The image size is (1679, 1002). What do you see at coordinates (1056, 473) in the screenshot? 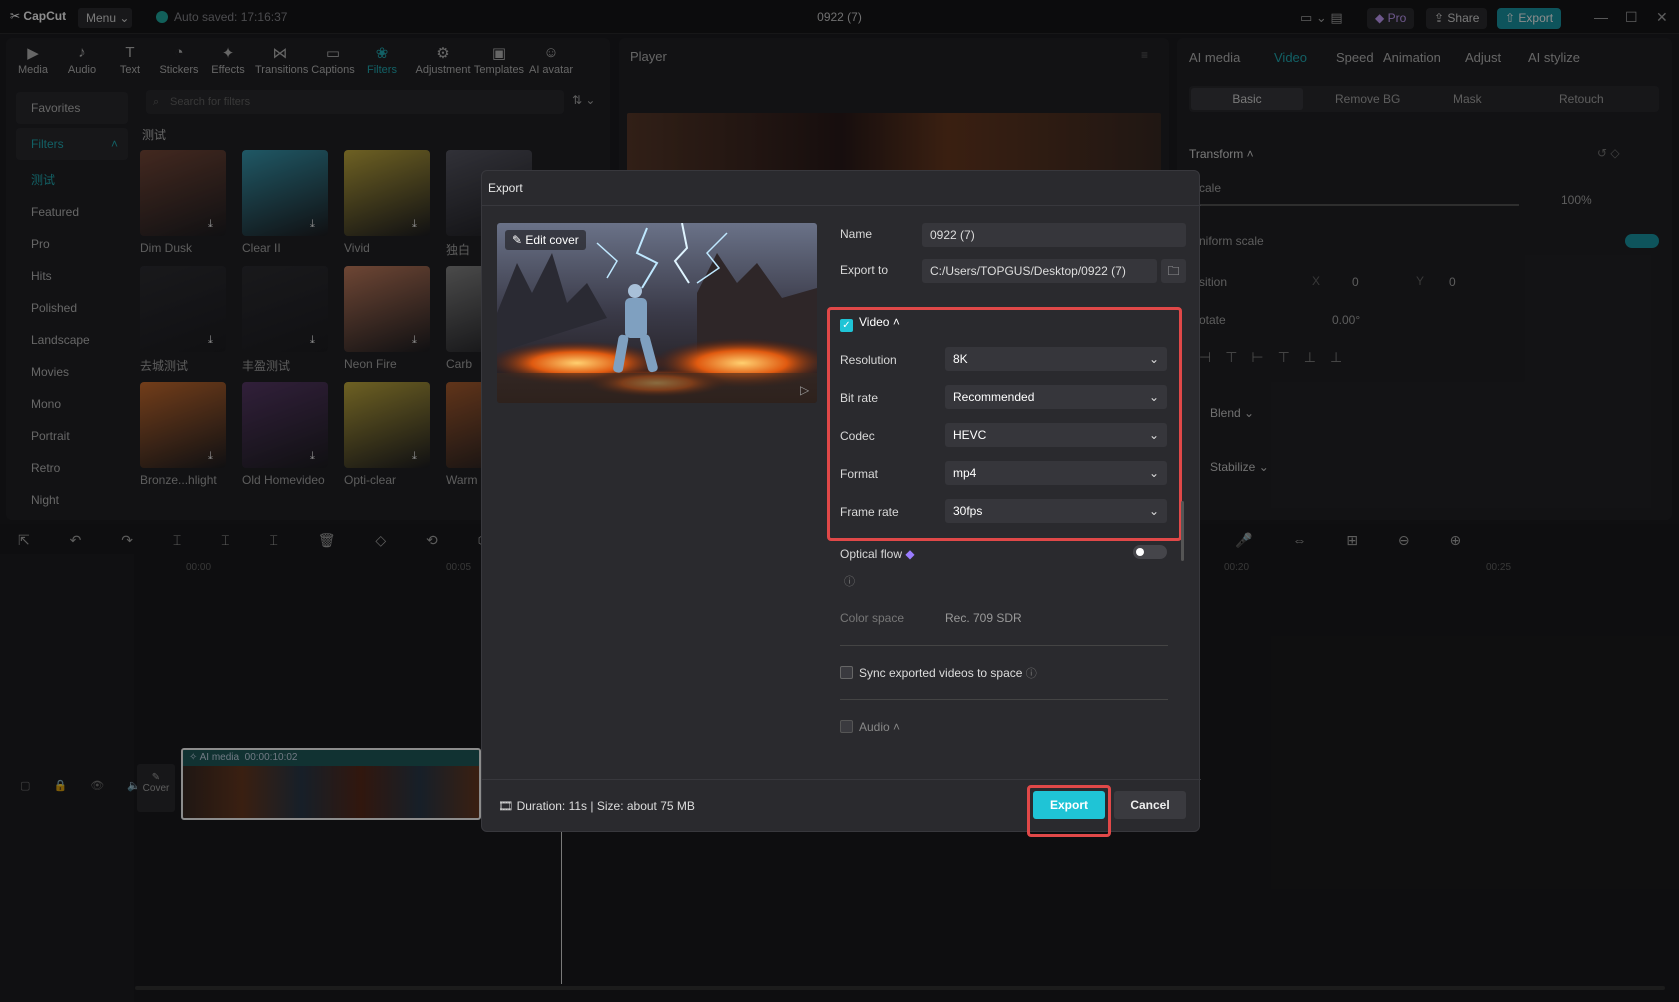
I see `format-select: mp4 ⌄` at bounding box center [1056, 473].